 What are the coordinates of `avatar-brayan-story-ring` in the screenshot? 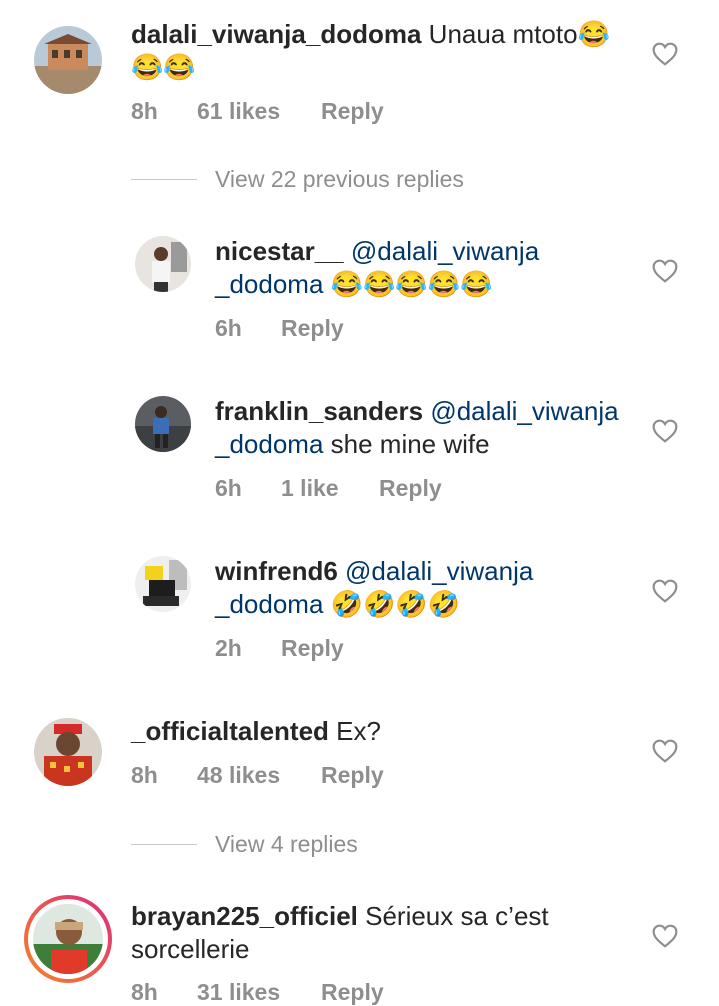 It's located at (68, 939).